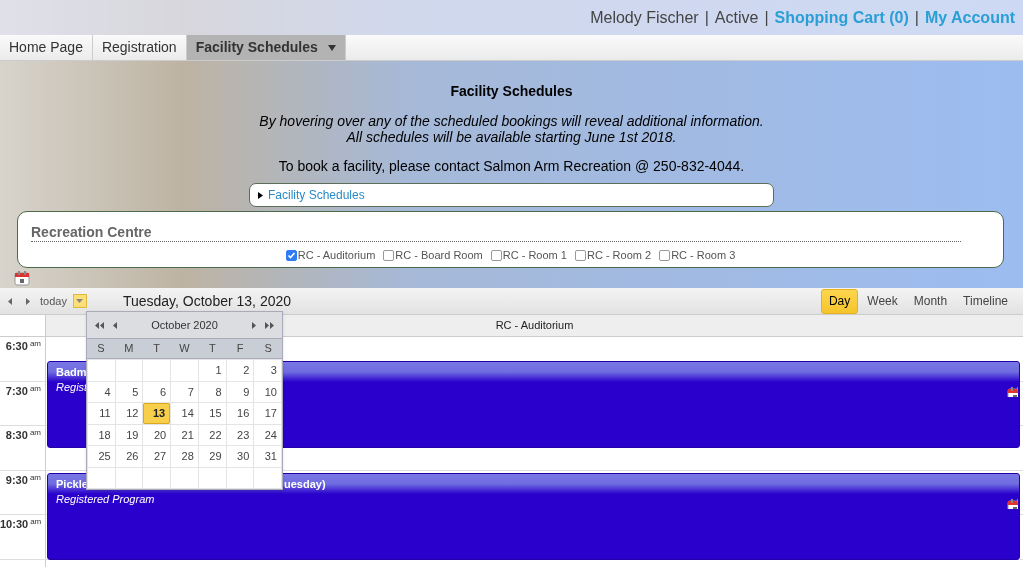 This screenshot has height=568, width=1023. I want to click on date-cell: 15, so click(212, 413).